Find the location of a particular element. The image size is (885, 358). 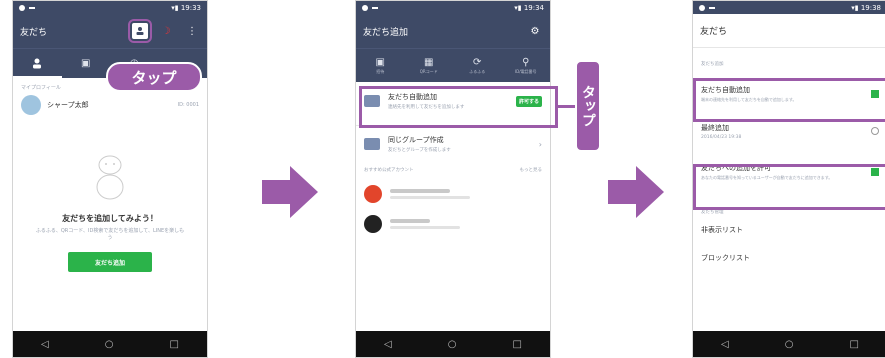

tab-qr: ▦ QRコード is located at coordinates (429, 65).